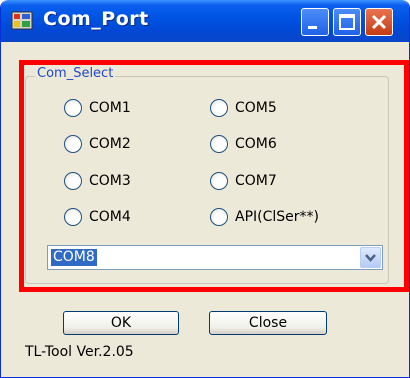 The image size is (410, 378). I want to click on close-window-button, so click(379, 22).